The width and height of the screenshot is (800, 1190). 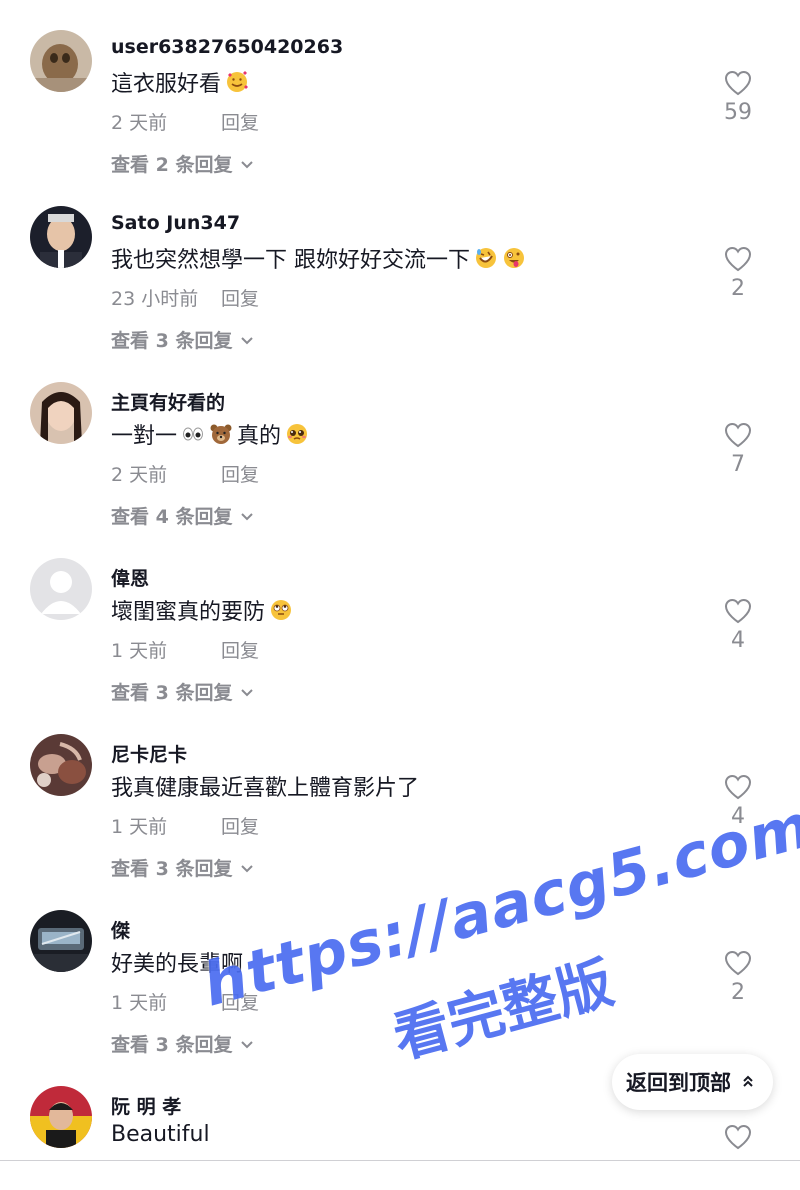 I want to click on bear-emoji-icon, so click(x=221, y=434).